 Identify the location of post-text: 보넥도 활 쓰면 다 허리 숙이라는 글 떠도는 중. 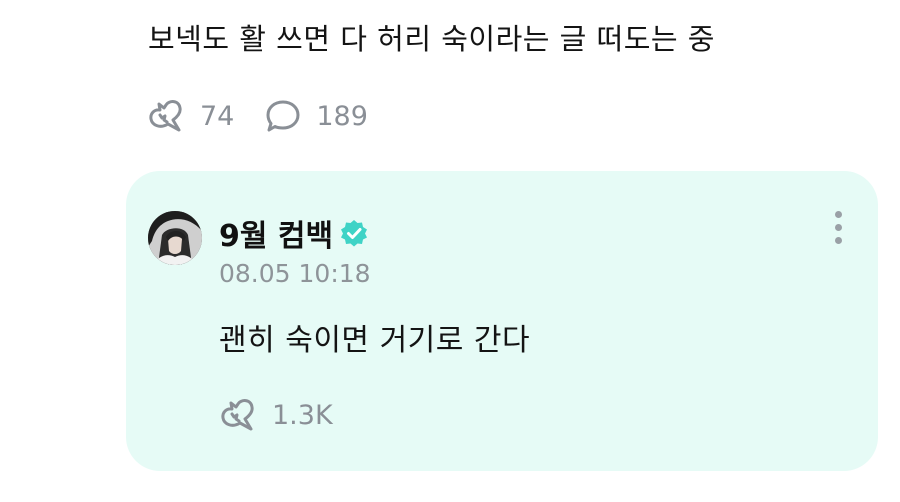
(431, 39).